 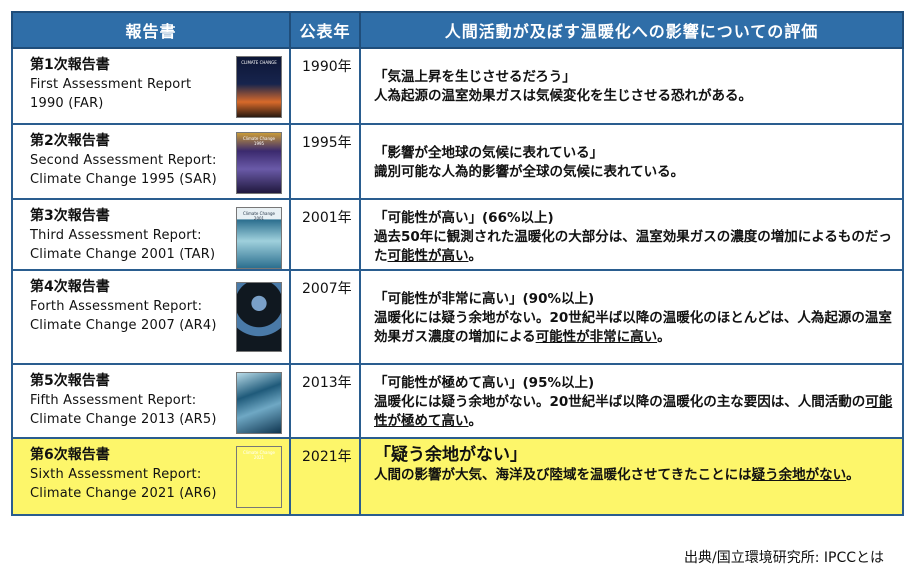 I want to click on cover-title: CLIMATE CHANGE, so click(x=259, y=62).